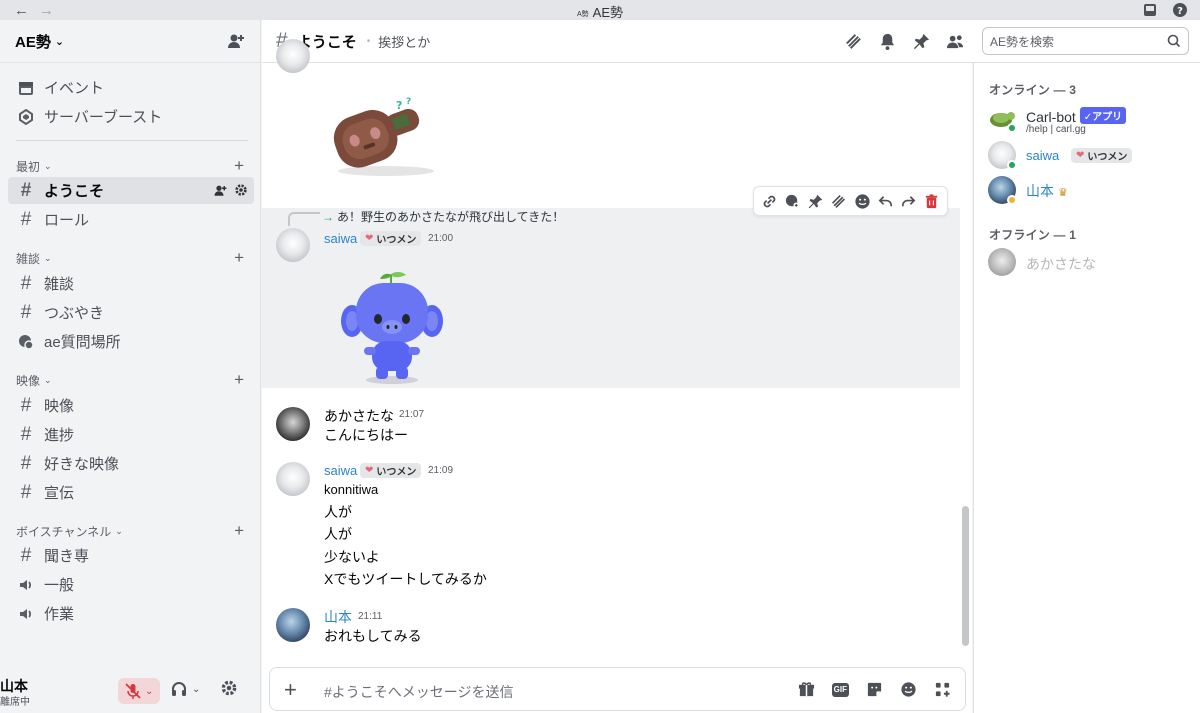  Describe the element at coordinates (132, 166) in the screenshot. I see `category-first: 最初 ⌄ +` at that location.